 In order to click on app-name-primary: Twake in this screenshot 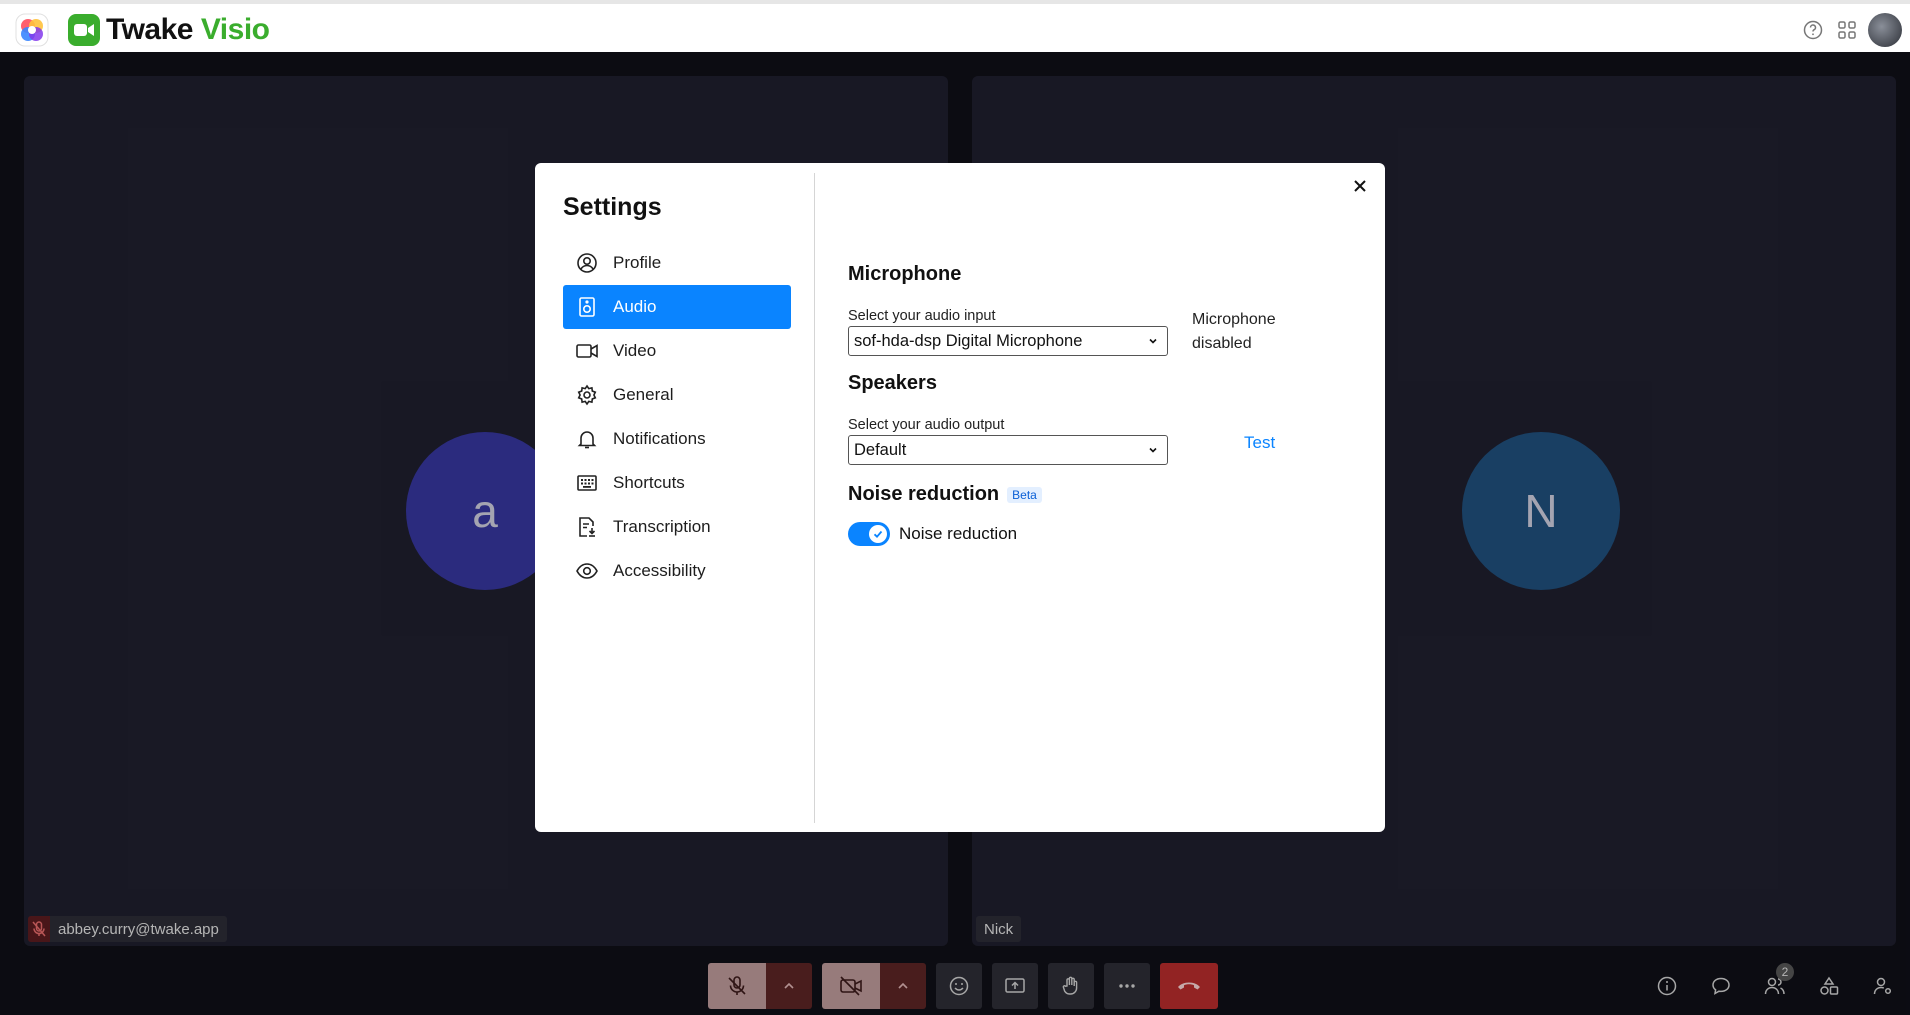, I will do `click(150, 29)`.